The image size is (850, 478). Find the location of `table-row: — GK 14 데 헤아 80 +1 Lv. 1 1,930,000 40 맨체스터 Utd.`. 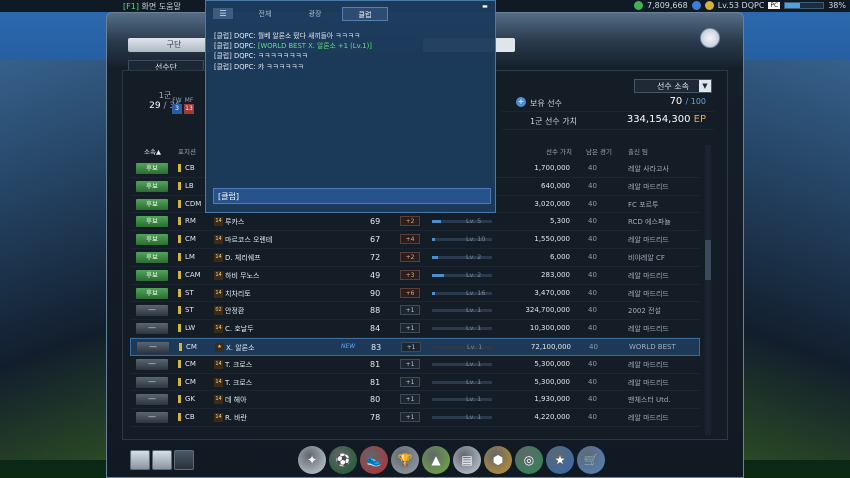

table-row: — GK 14 데 헤아 80 +1 Lv. 1 1,930,000 40 맨체스터 Utd. is located at coordinates (415, 400).